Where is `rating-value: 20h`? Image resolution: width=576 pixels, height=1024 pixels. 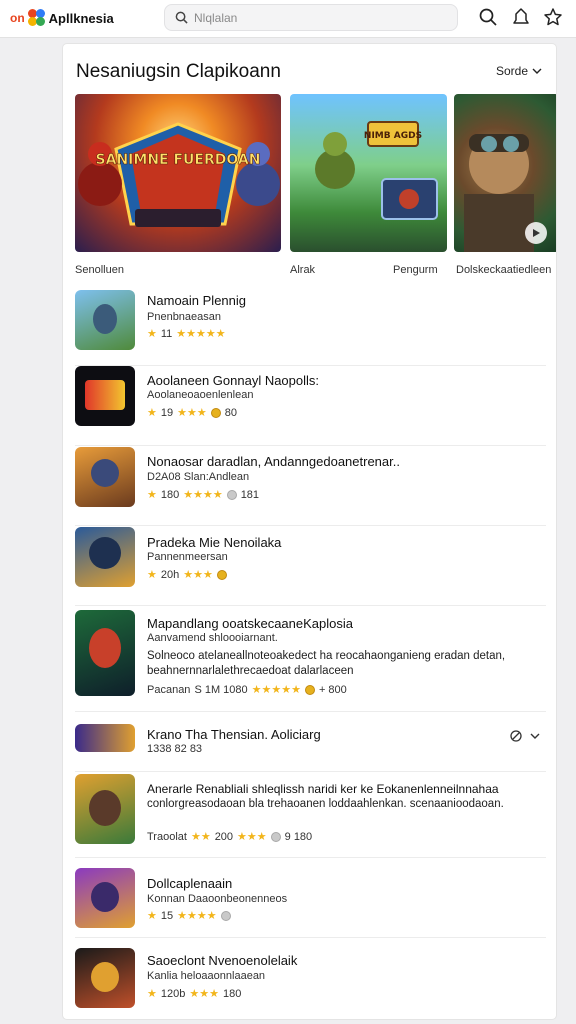 rating-value: 20h is located at coordinates (170, 574).